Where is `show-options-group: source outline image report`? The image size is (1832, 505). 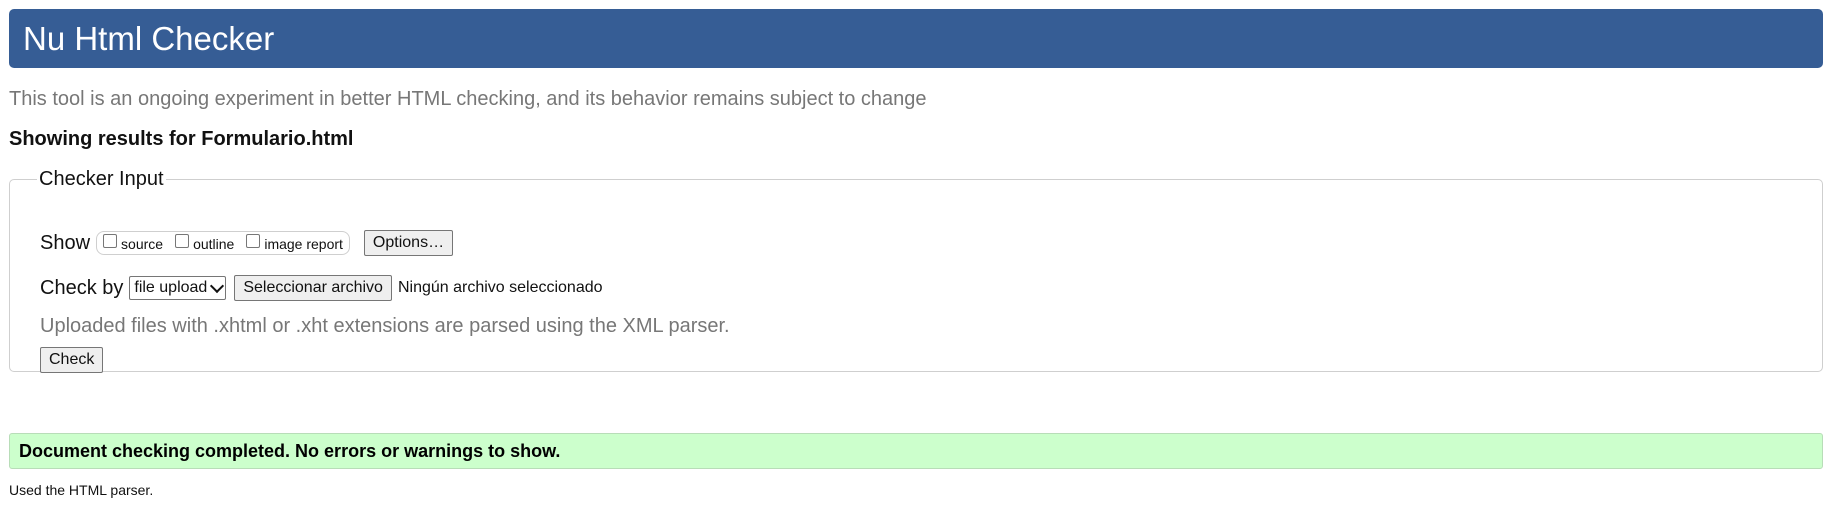
show-options-group: source outline image report is located at coordinates (223, 243).